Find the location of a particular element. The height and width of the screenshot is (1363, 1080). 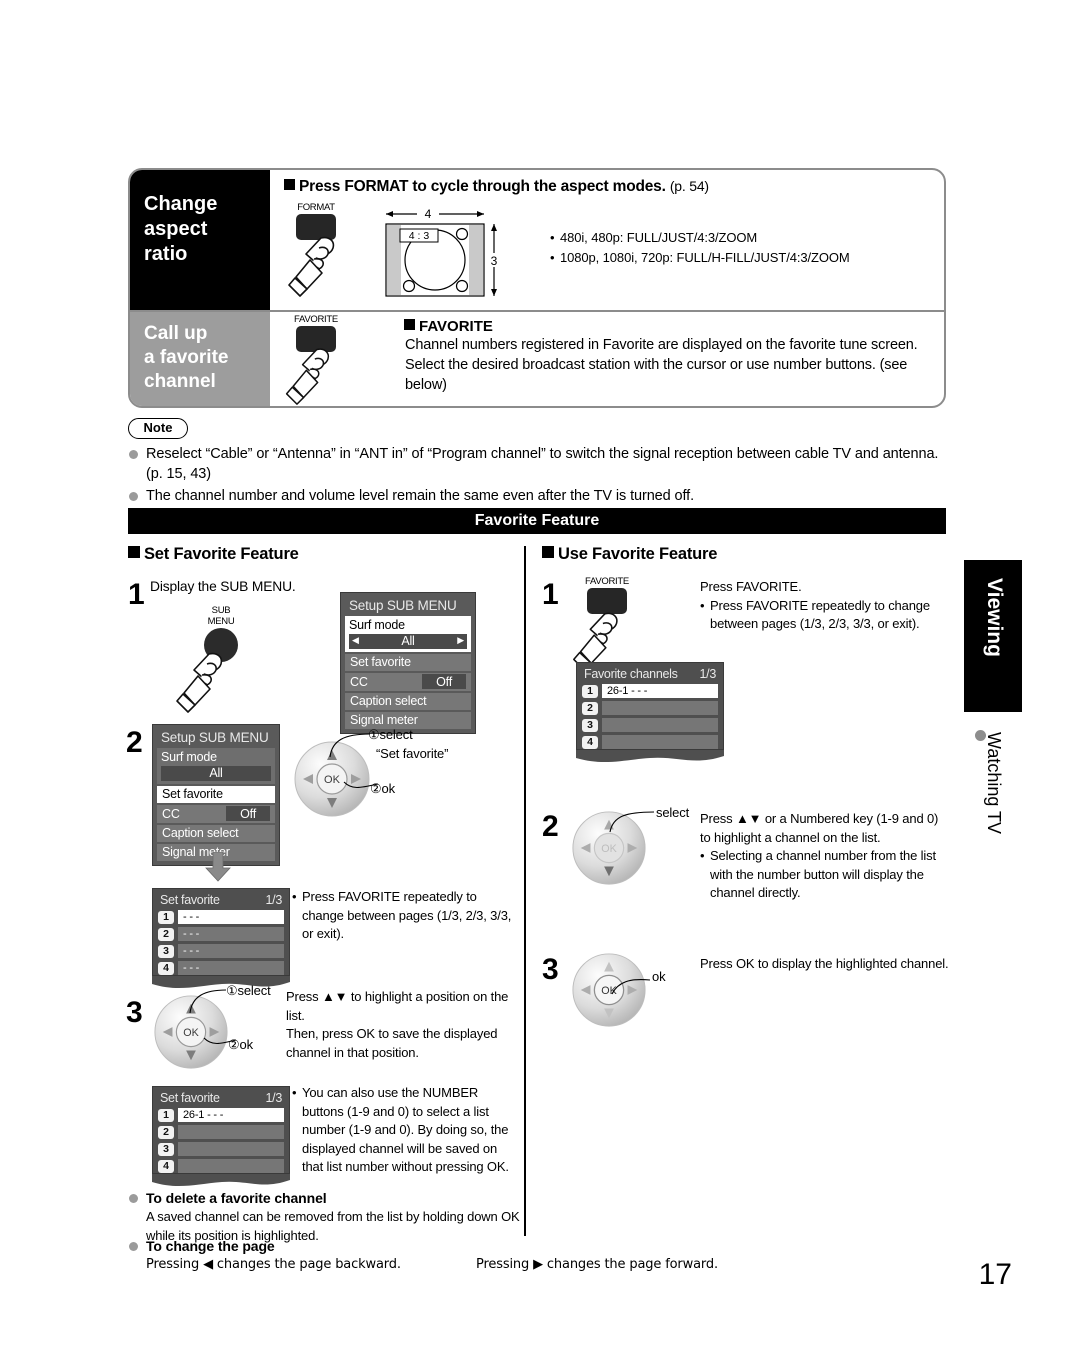

osd-list: Set favorite 1/3 1 26-1 - - - 2 3 4 is located at coordinates (221, 1130).